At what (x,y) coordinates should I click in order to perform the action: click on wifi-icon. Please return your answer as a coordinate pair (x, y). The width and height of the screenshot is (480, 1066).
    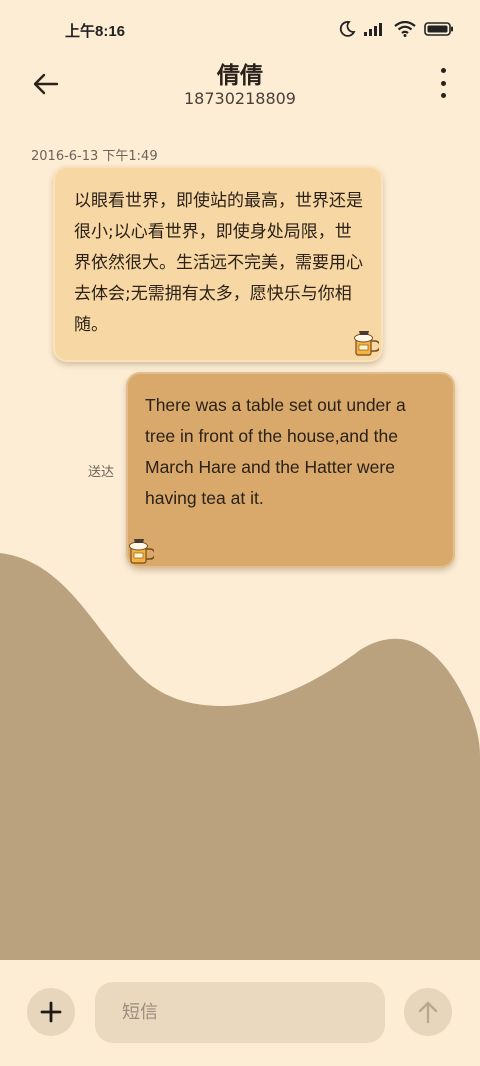
    Looking at the image, I should click on (405, 29).